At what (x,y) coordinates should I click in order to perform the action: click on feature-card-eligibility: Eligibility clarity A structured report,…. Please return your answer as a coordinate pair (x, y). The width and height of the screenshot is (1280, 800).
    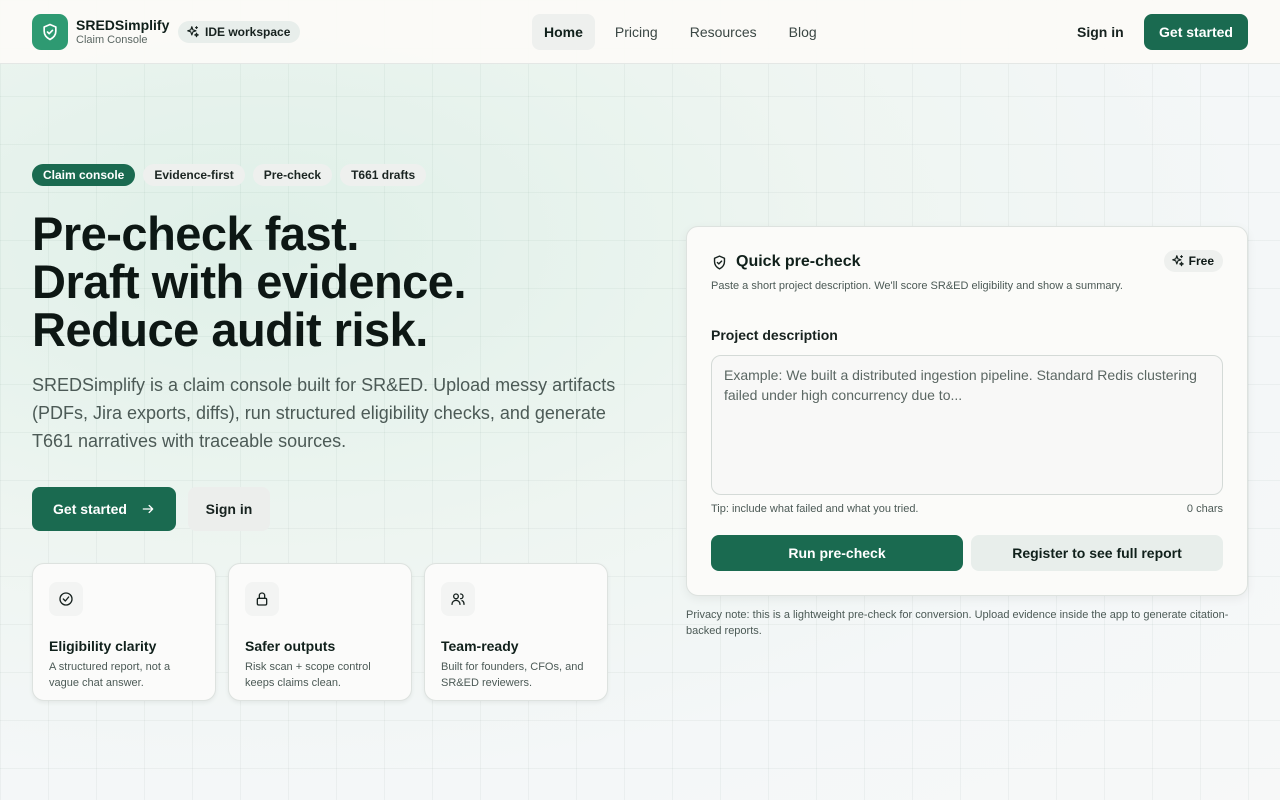
    Looking at the image, I should click on (124, 632).